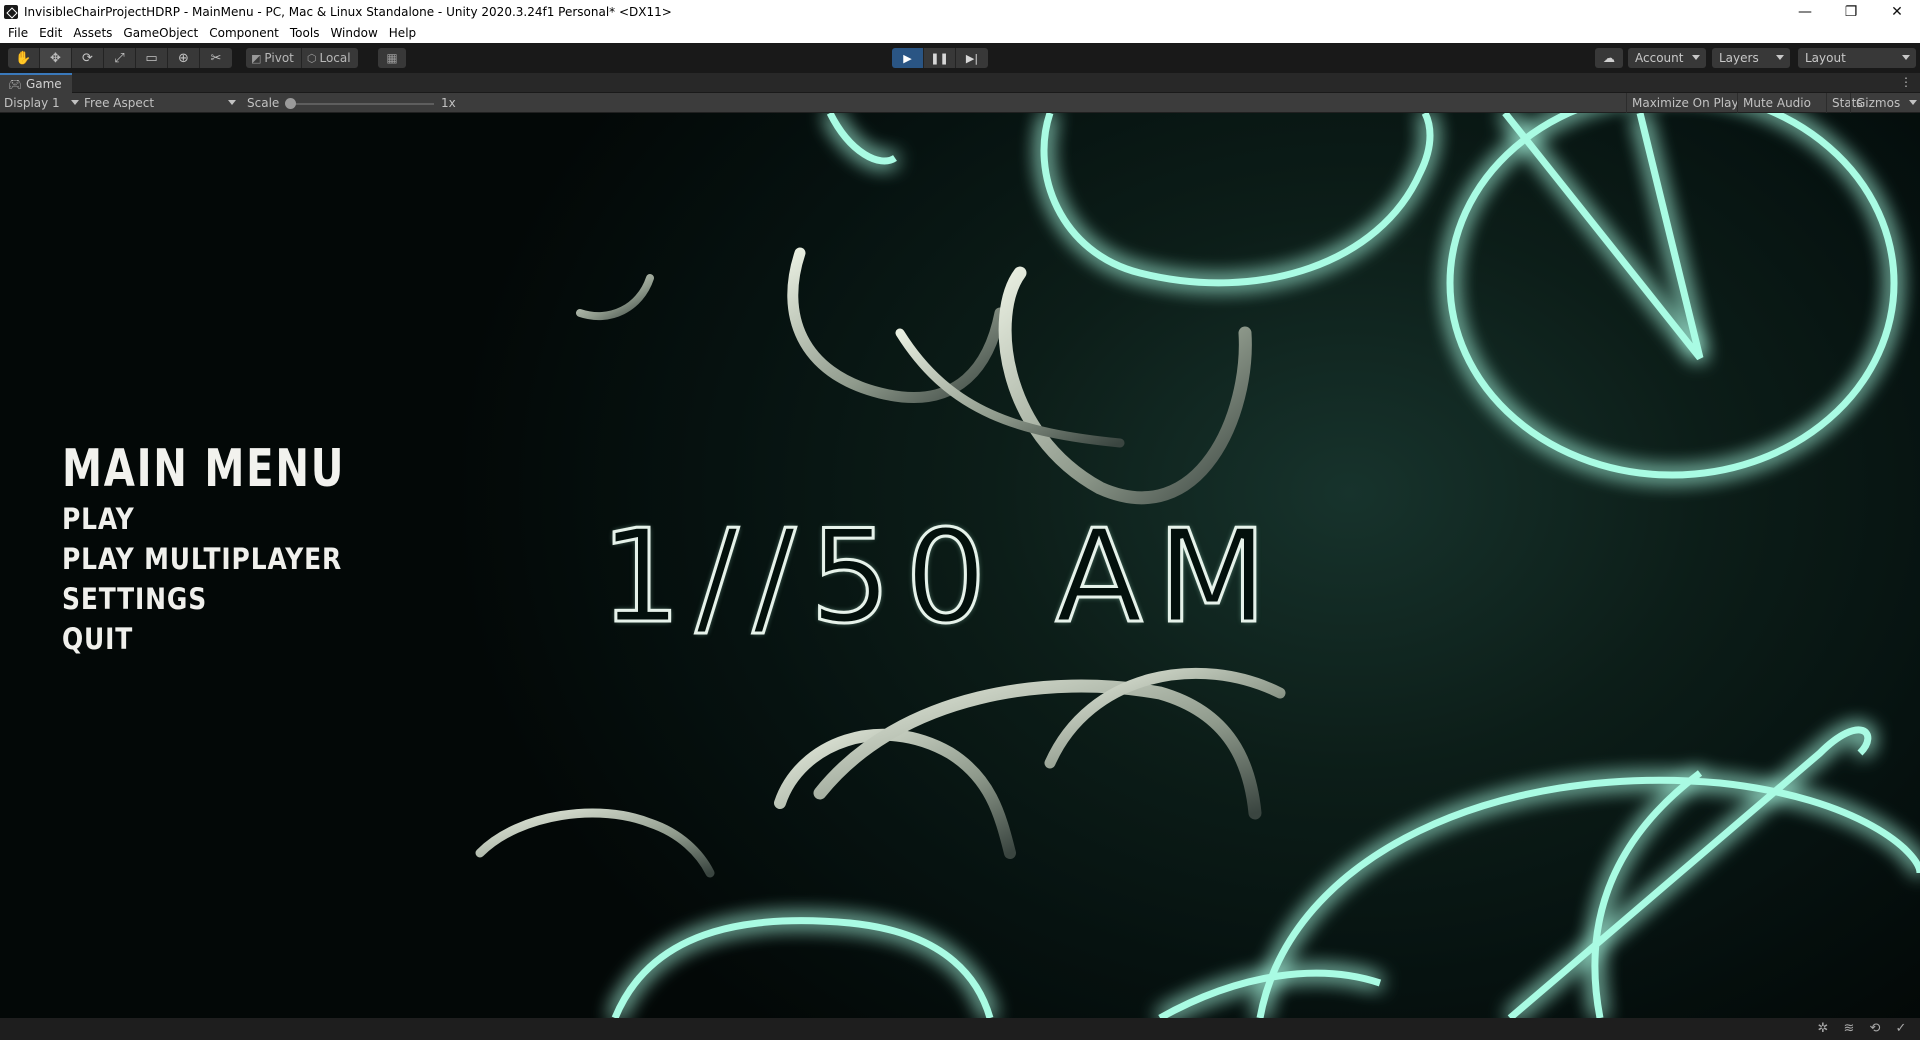 This screenshot has height=1040, width=1920. What do you see at coordinates (43, 84) in the screenshot?
I see `tab-game-label: Game` at bounding box center [43, 84].